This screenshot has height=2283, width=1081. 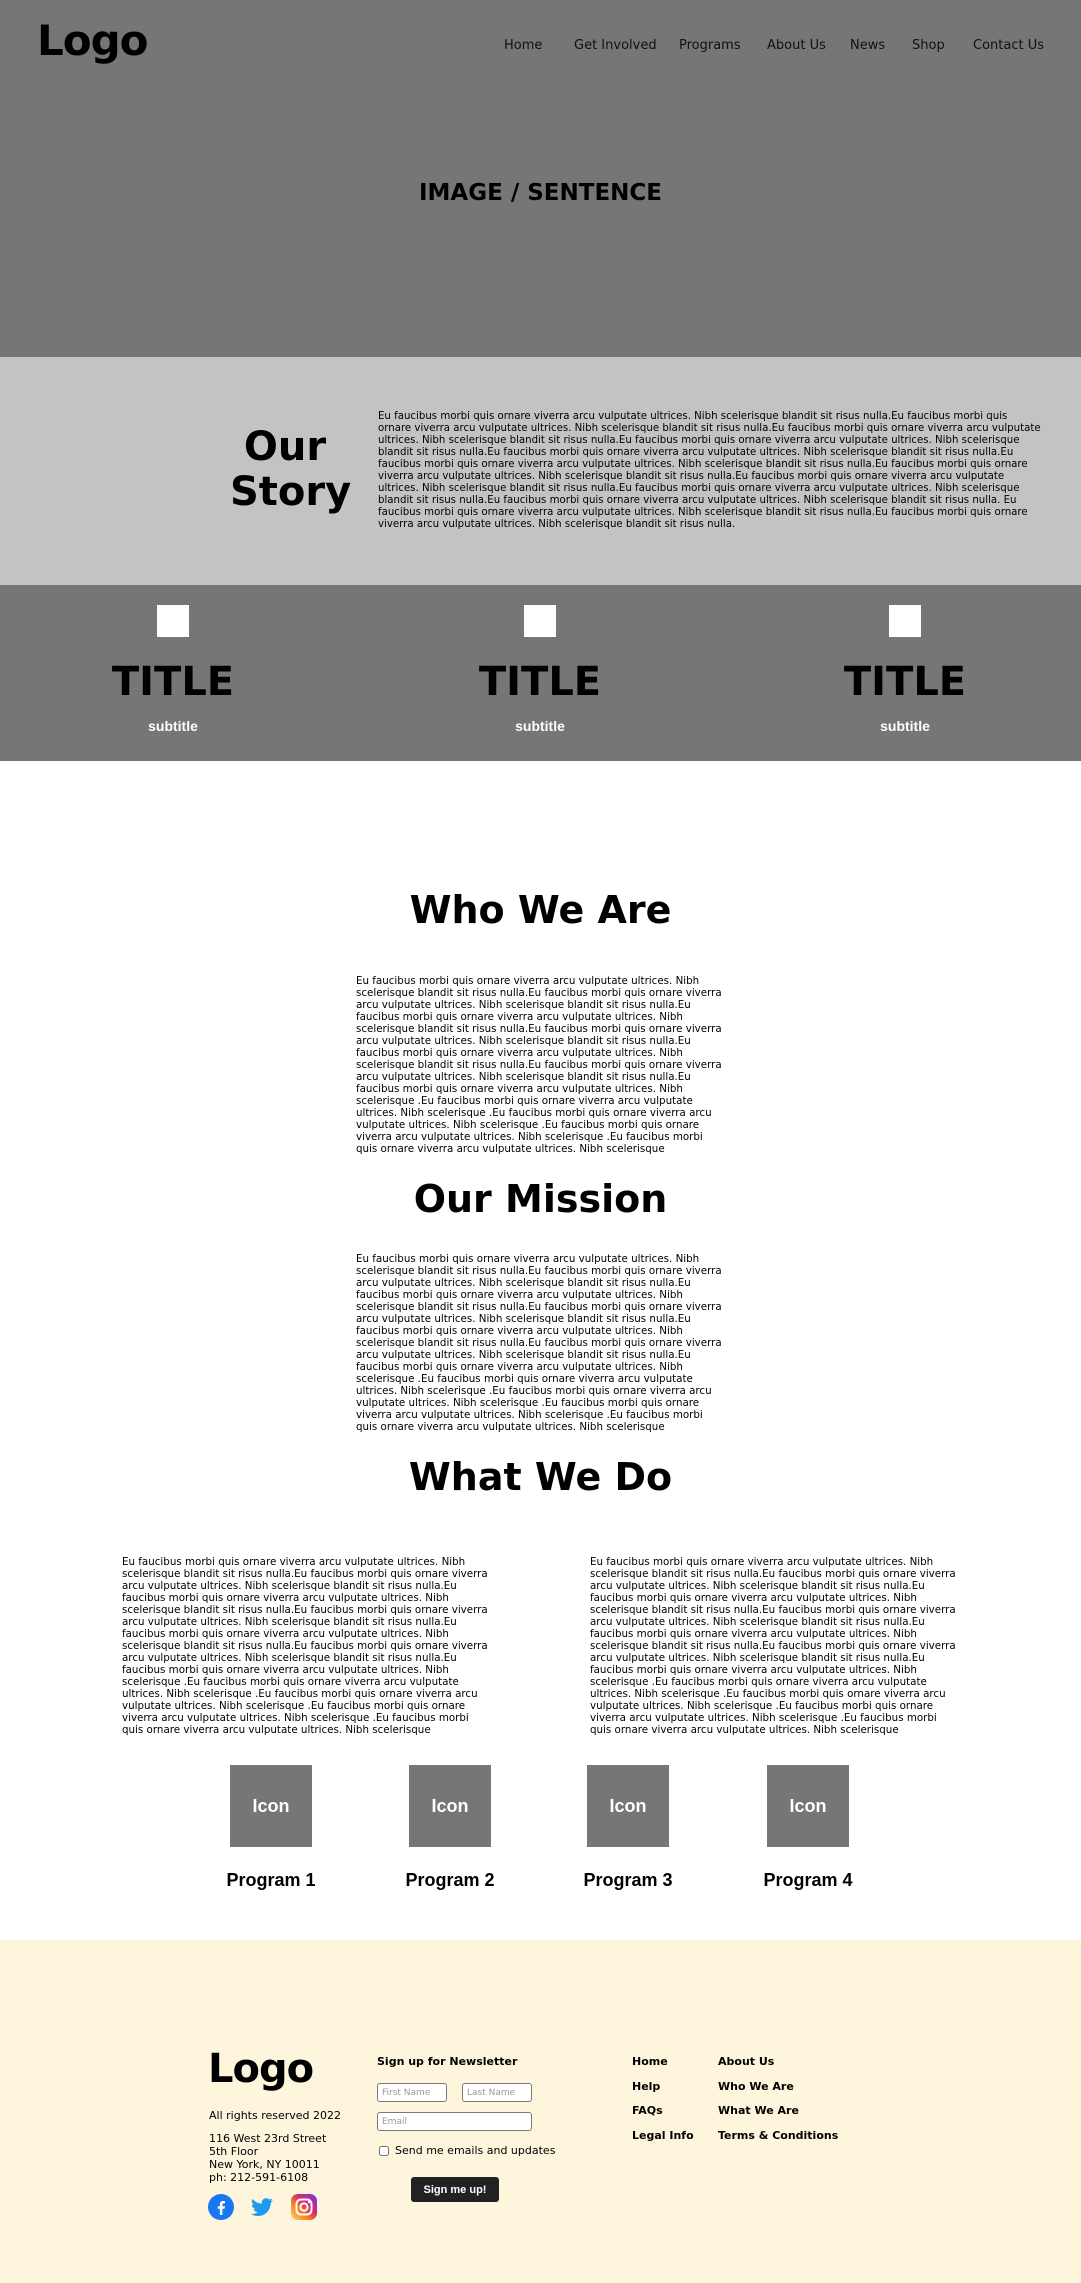 I want to click on who-we-are-title: Who We Are, so click(x=540, y=910).